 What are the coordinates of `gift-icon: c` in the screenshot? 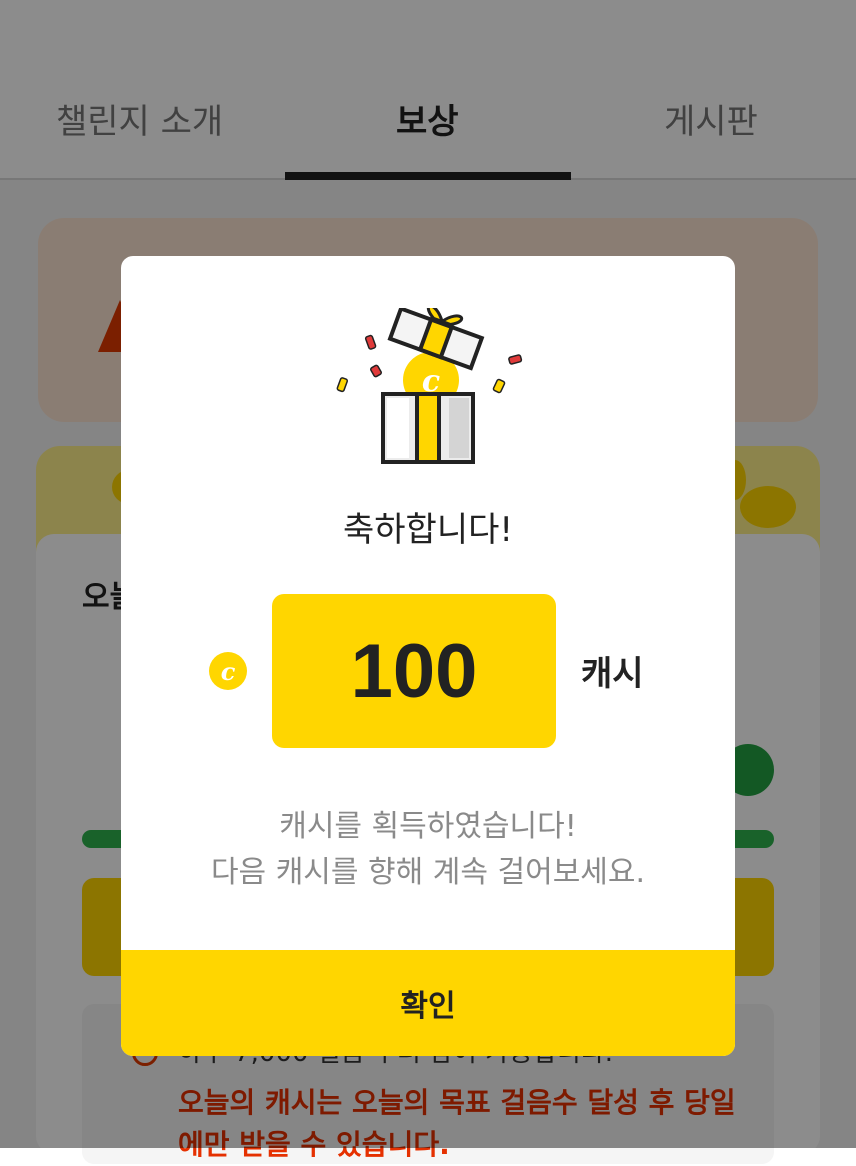 It's located at (429, 386).